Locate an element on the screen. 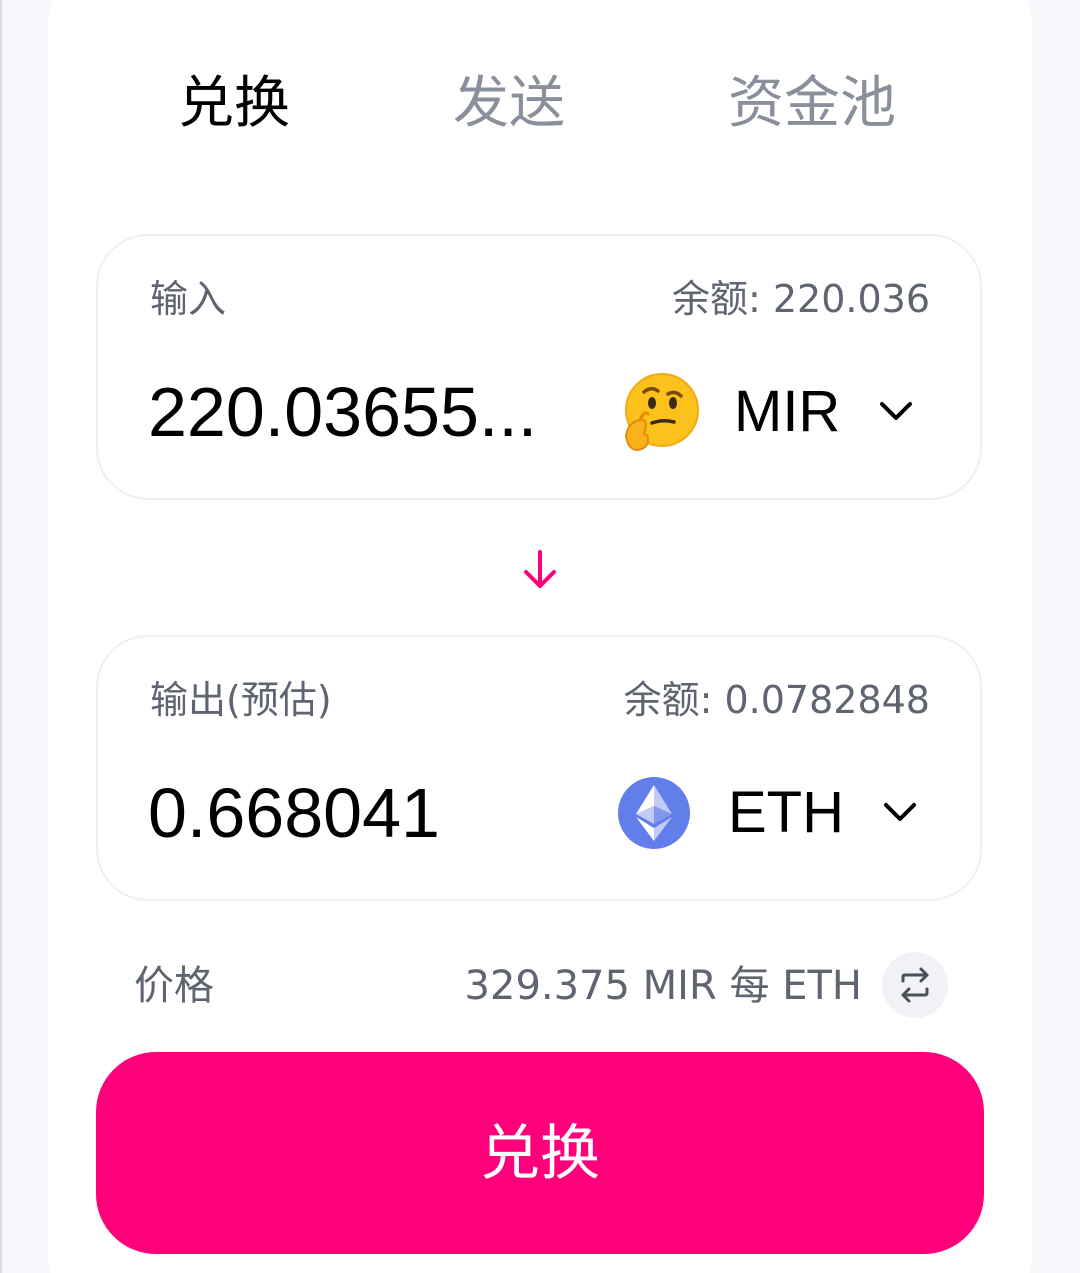 The width and height of the screenshot is (1080, 1273). arrow-down-icon is located at coordinates (540, 570).